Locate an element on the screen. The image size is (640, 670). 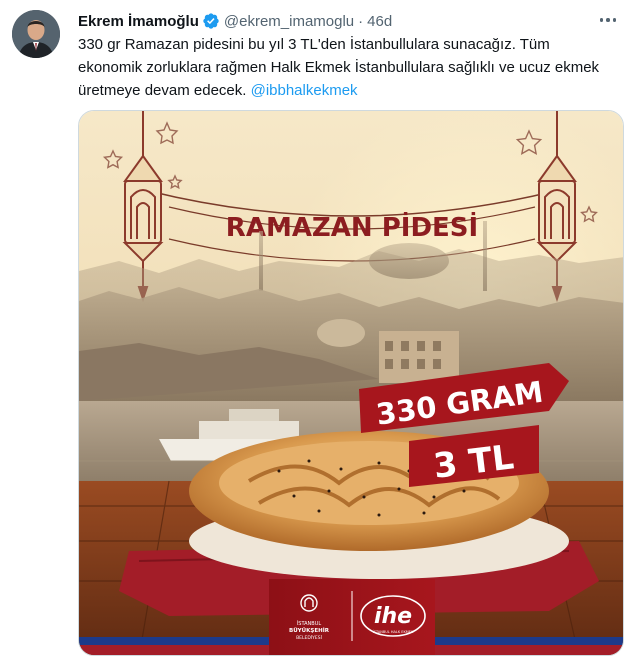
ibb-line2: BÜYÜKŞEHİR is located at coordinates (309, 630).